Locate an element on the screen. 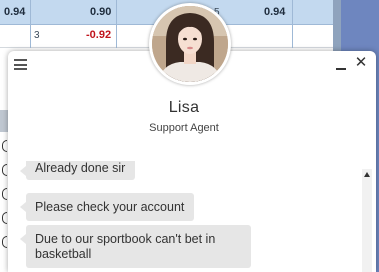 The height and width of the screenshot is (272, 379). scrollbar is located at coordinates (367, 220).